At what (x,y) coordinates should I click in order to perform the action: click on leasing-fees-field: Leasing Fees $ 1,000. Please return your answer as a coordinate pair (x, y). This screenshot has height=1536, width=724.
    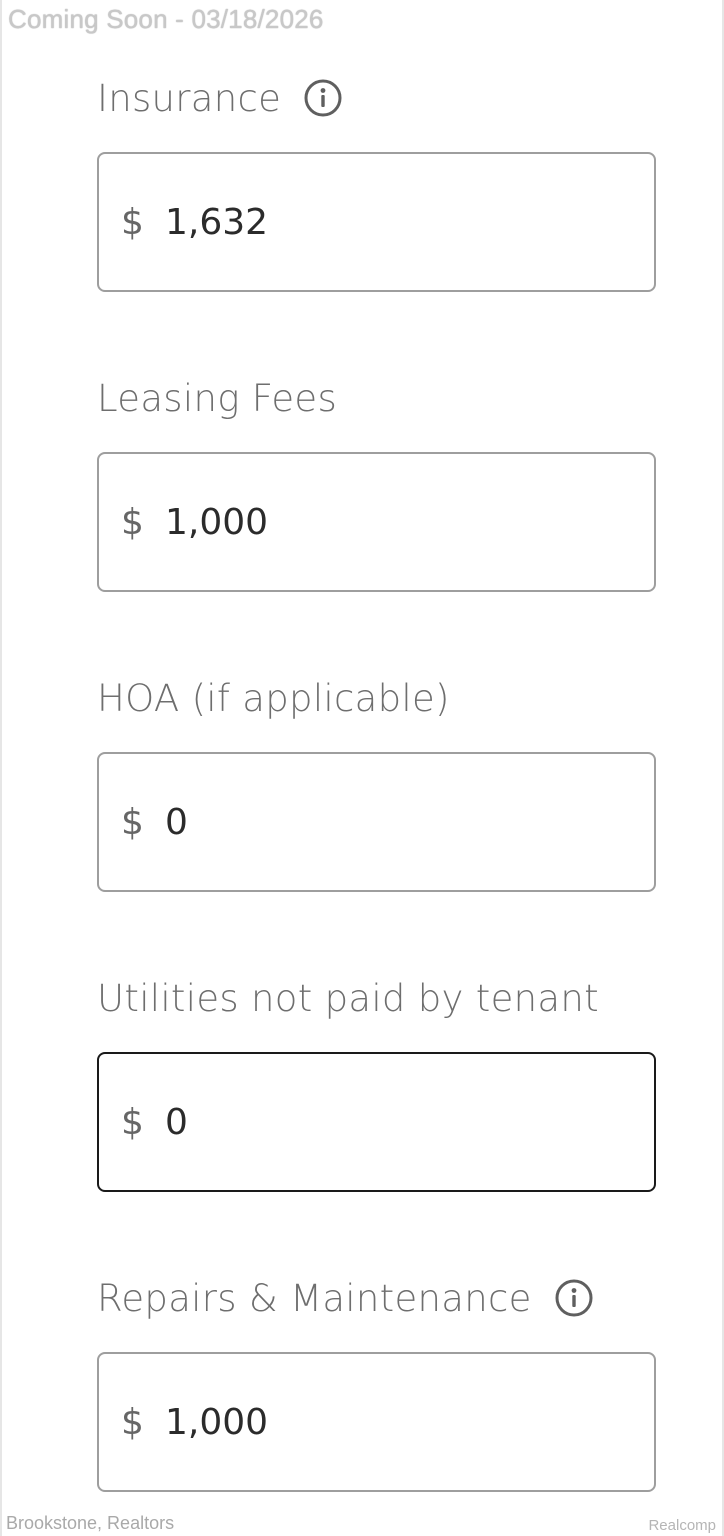
    Looking at the image, I should click on (376, 483).